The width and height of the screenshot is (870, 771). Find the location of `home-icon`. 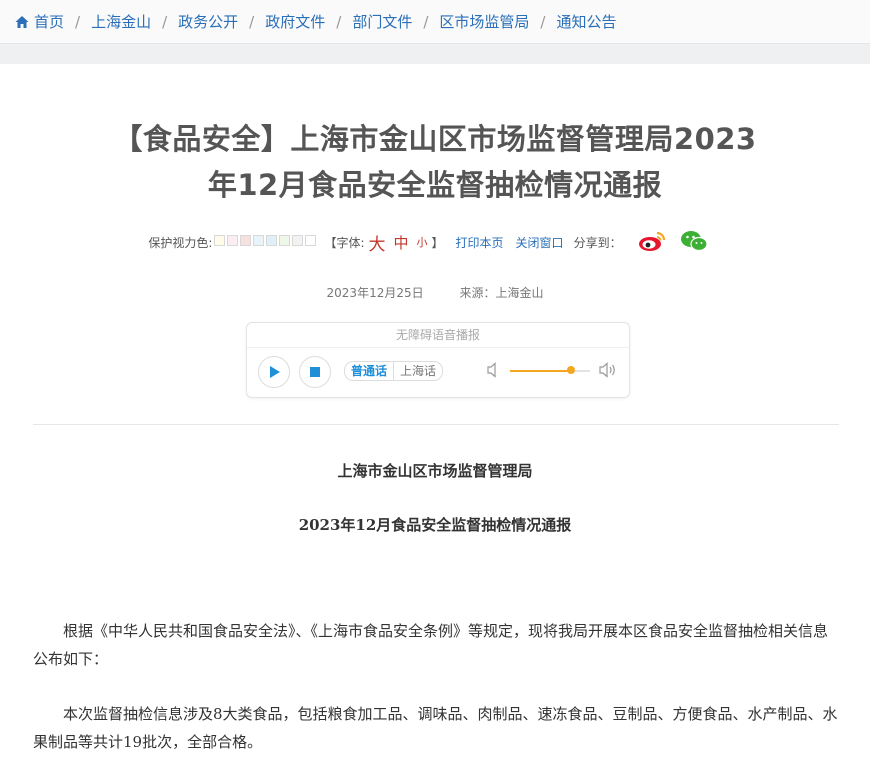

home-icon is located at coordinates (22, 21).